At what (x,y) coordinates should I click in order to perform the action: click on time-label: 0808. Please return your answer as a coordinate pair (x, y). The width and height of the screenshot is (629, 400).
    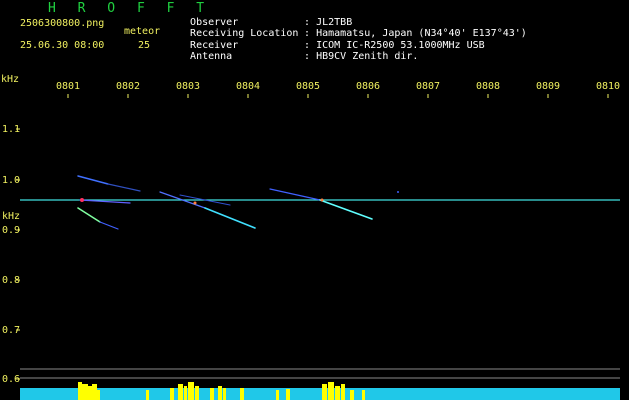
    Looking at the image, I should click on (488, 86).